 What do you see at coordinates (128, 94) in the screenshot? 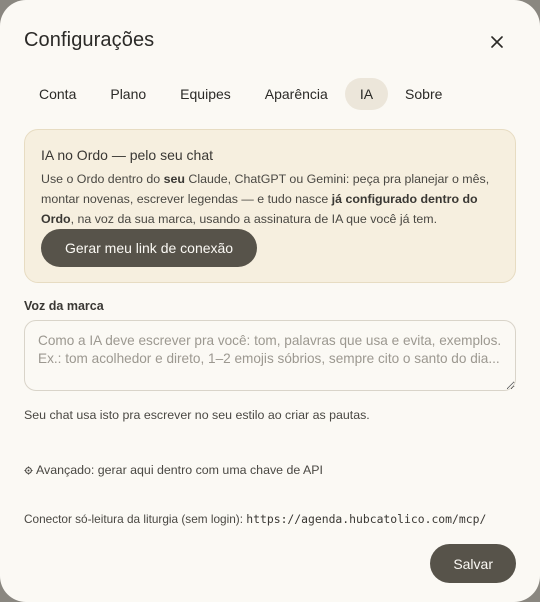
I see `tab-plano: Plano` at bounding box center [128, 94].